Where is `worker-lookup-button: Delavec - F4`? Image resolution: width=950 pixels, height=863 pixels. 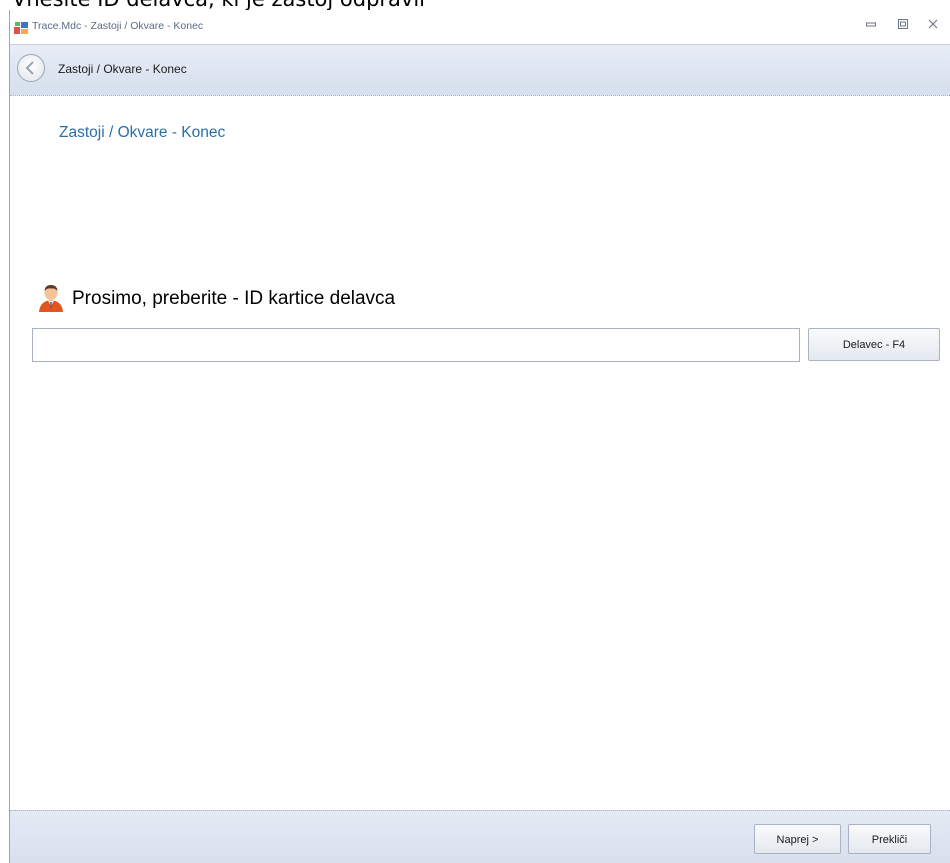
worker-lookup-button: Delavec - F4 is located at coordinates (874, 344).